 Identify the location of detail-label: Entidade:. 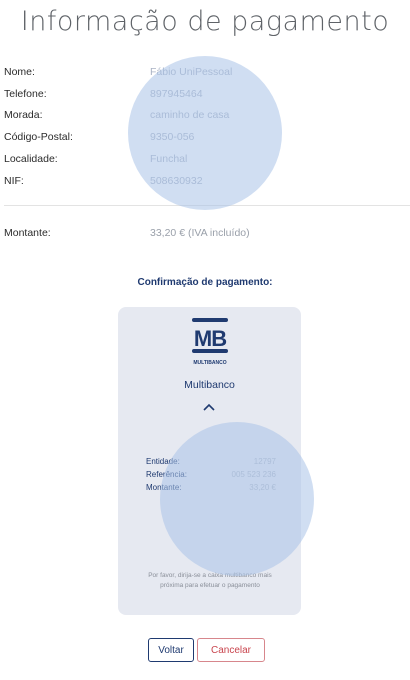
(163, 461).